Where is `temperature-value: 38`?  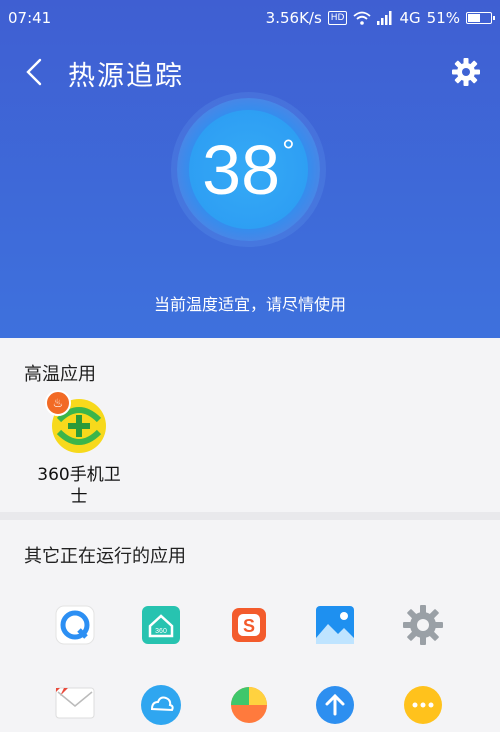 temperature-value: 38 is located at coordinates (241, 169).